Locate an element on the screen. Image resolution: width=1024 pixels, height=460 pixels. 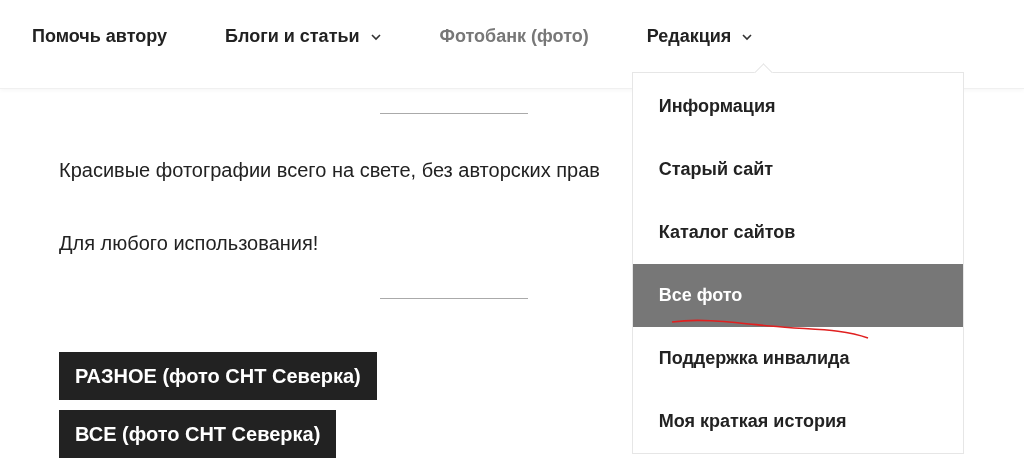
menu-item: Старый сайт is located at coordinates (797, 169).